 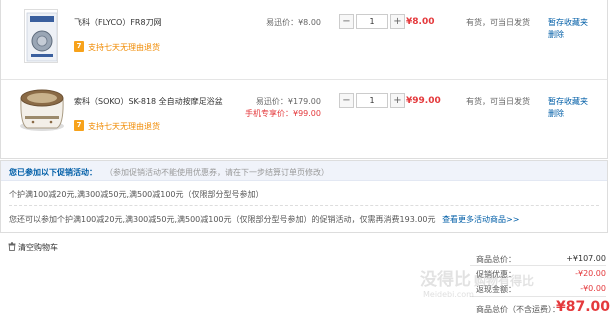 I want to click on credit-value: -¥0.00, so click(x=593, y=288).